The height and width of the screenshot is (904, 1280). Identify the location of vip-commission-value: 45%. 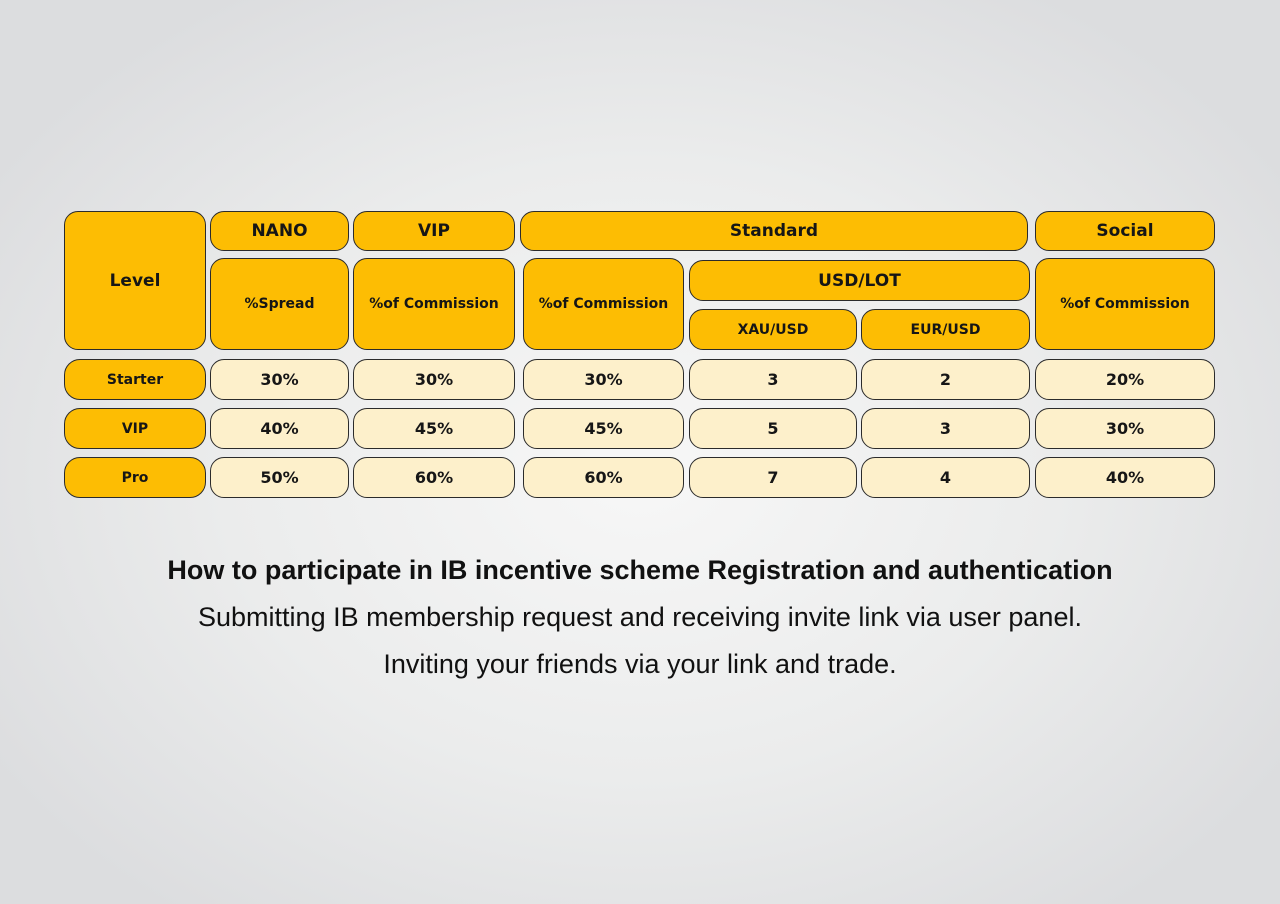
(434, 428).